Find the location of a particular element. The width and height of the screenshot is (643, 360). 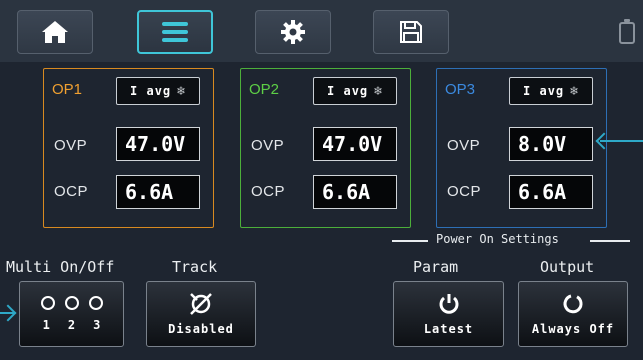

settings-button is located at coordinates (293, 32).